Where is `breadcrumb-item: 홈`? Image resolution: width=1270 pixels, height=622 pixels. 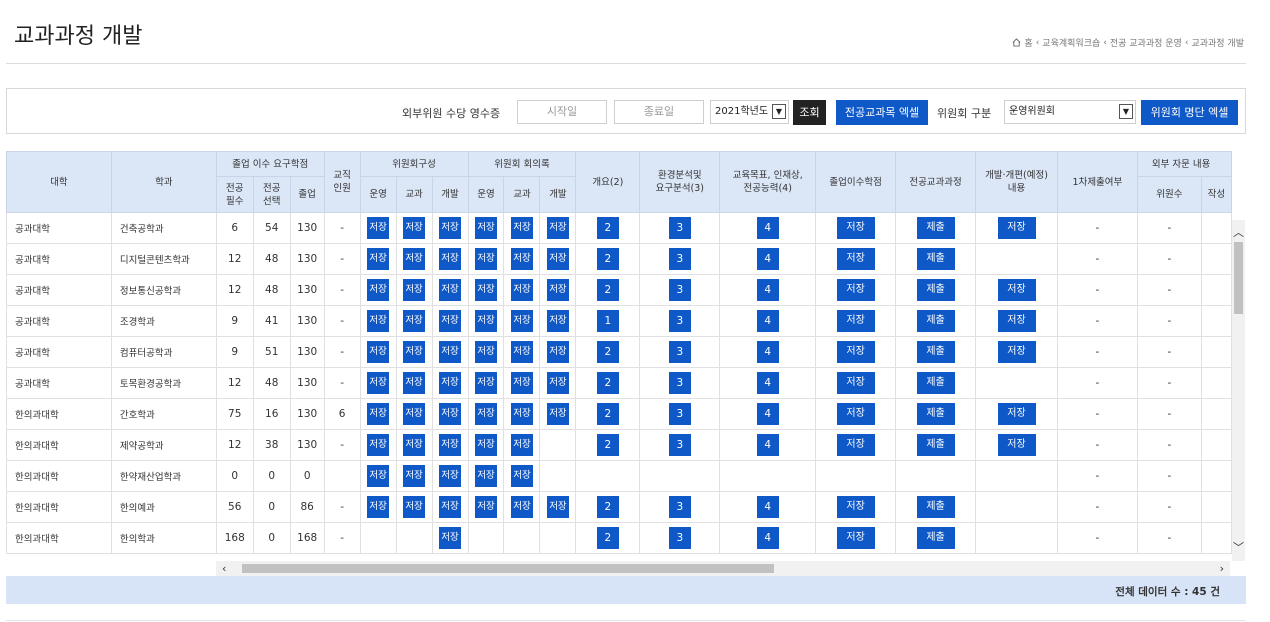
breadcrumb-item: 홈 is located at coordinates (1028, 42).